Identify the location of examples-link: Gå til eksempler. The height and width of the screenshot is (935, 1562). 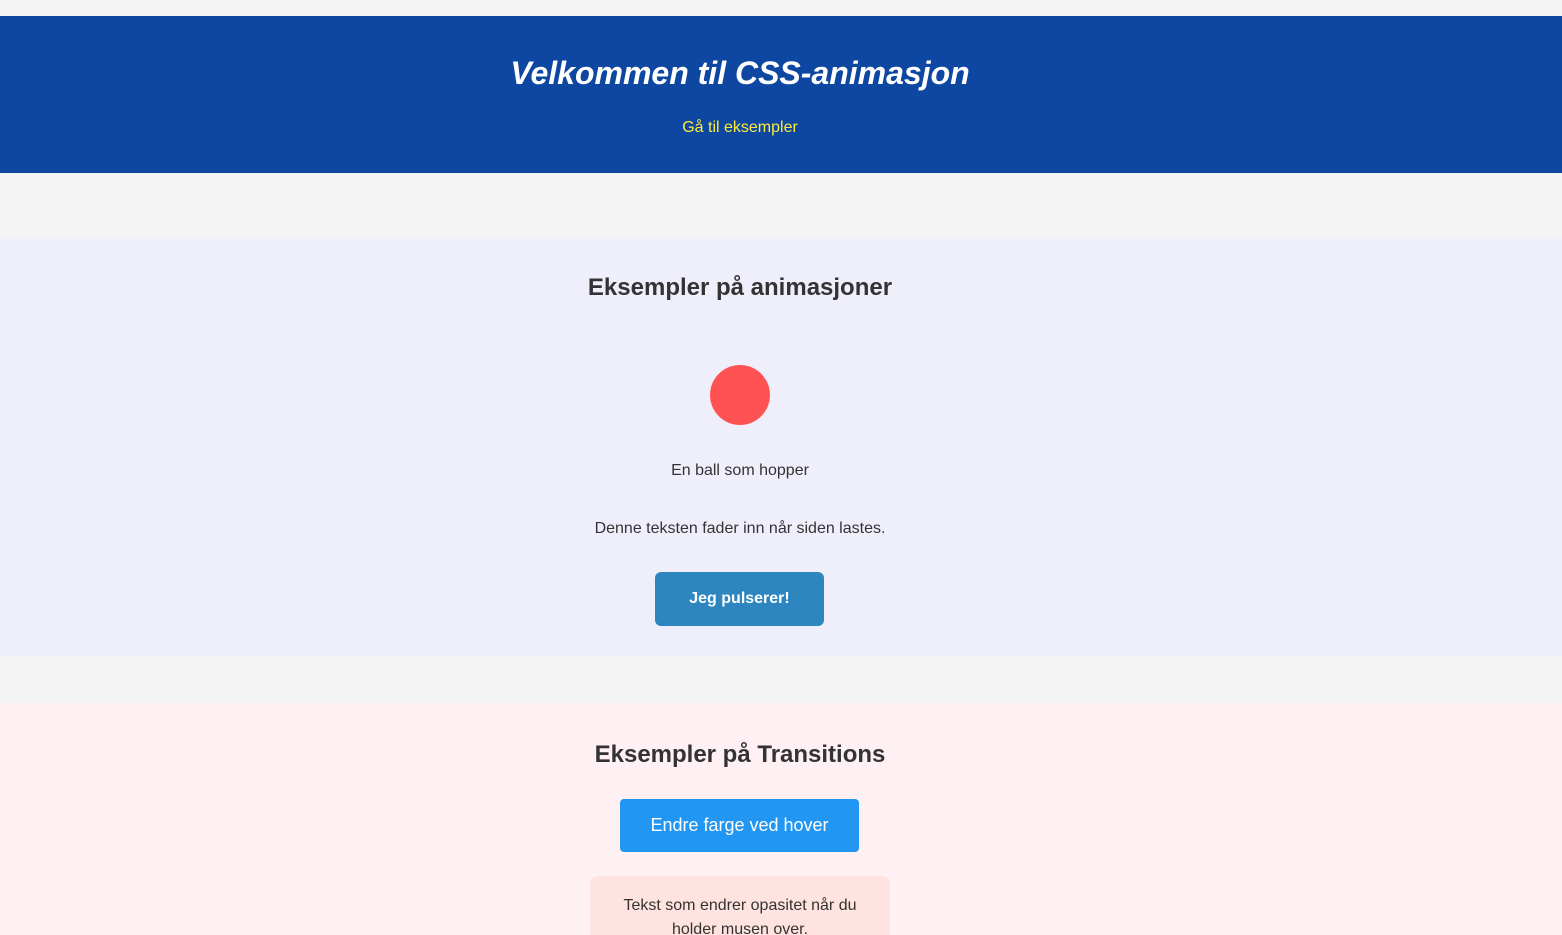
(740, 128).